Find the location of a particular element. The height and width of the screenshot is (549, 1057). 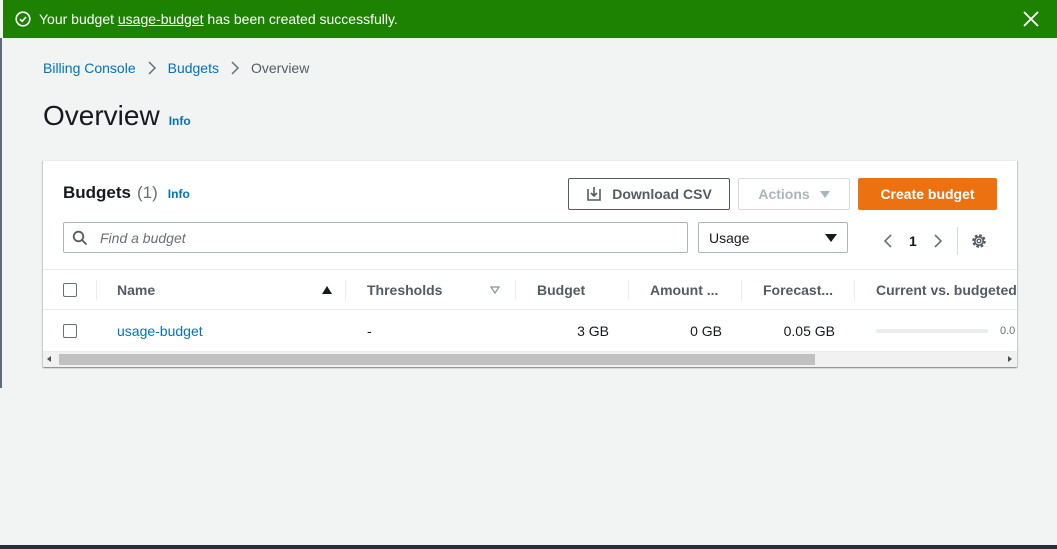

pagination: 1 is located at coordinates (934, 241).